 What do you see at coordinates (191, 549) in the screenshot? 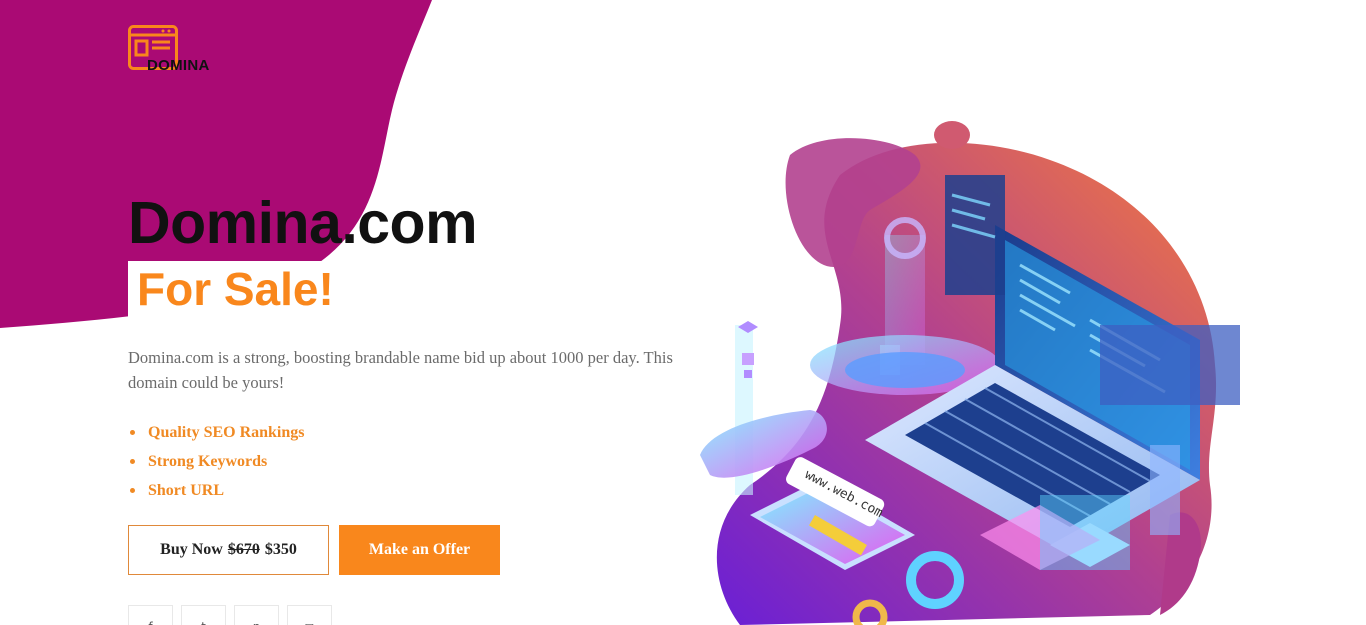
I see `buy-now-label: Buy Now` at bounding box center [191, 549].